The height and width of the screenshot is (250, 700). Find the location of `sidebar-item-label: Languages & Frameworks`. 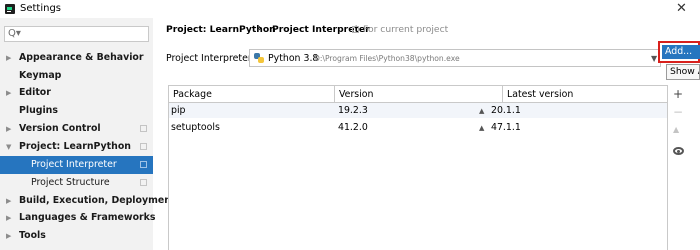

sidebar-item-label: Languages & Frameworks is located at coordinates (87, 217).